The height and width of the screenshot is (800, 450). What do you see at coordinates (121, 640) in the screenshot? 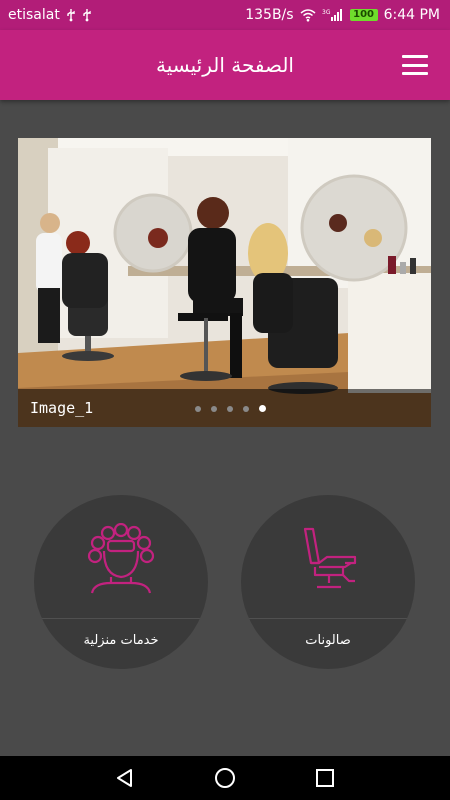
I see `home-services-label: خدمات منزلية` at bounding box center [121, 640].